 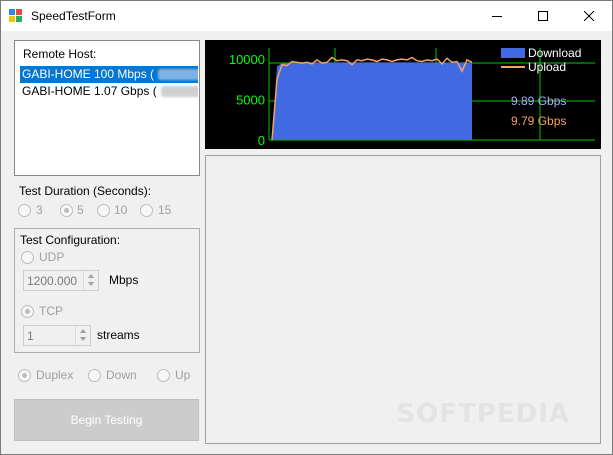 What do you see at coordinates (82, 335) in the screenshot?
I see `tcp-streams-arrows` at bounding box center [82, 335].